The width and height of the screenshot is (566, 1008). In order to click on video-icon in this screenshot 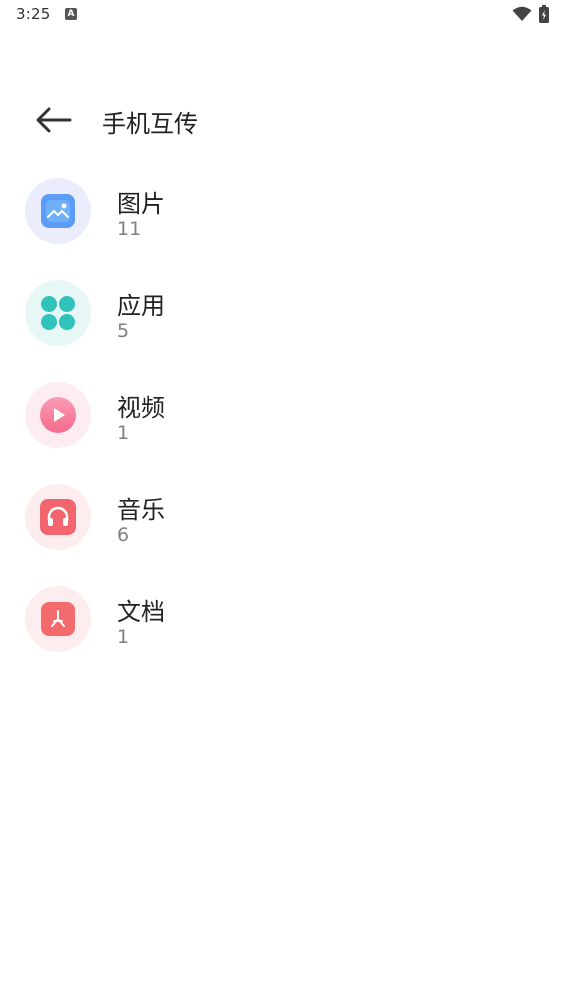, I will do `click(58, 415)`.